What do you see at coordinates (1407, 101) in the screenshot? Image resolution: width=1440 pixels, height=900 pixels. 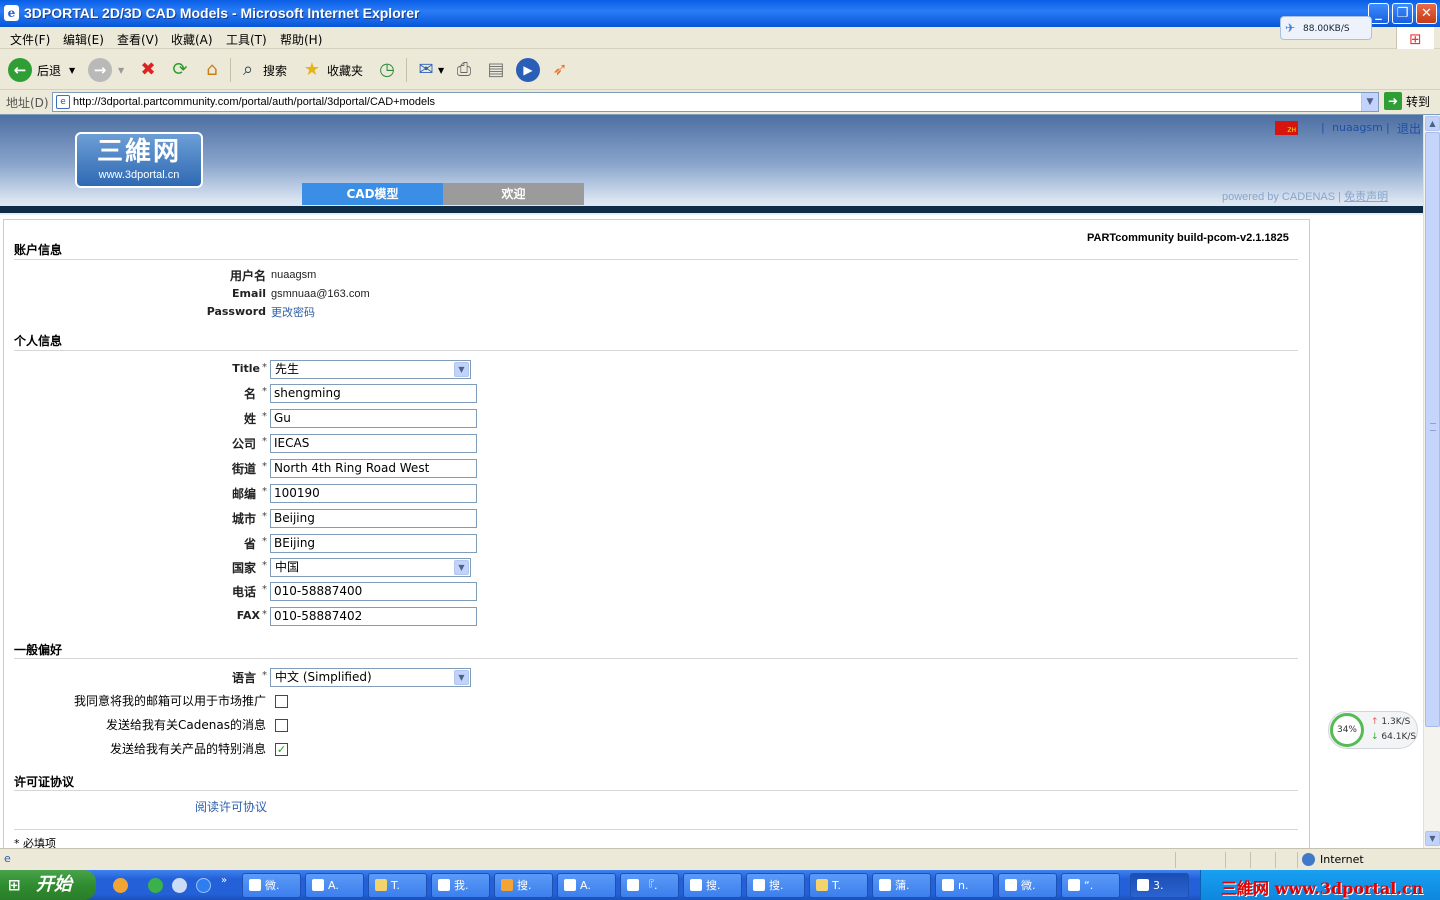 I see `go-button: ➜ 转到` at bounding box center [1407, 101].